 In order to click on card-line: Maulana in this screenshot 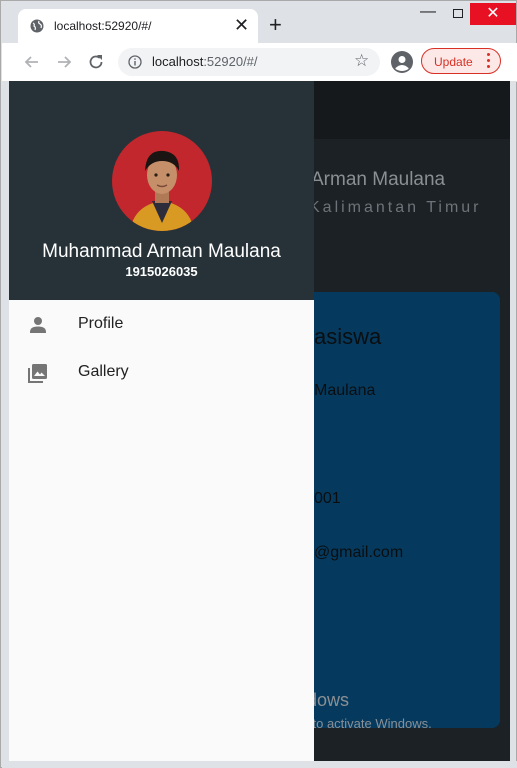, I will do `click(345, 390)`.